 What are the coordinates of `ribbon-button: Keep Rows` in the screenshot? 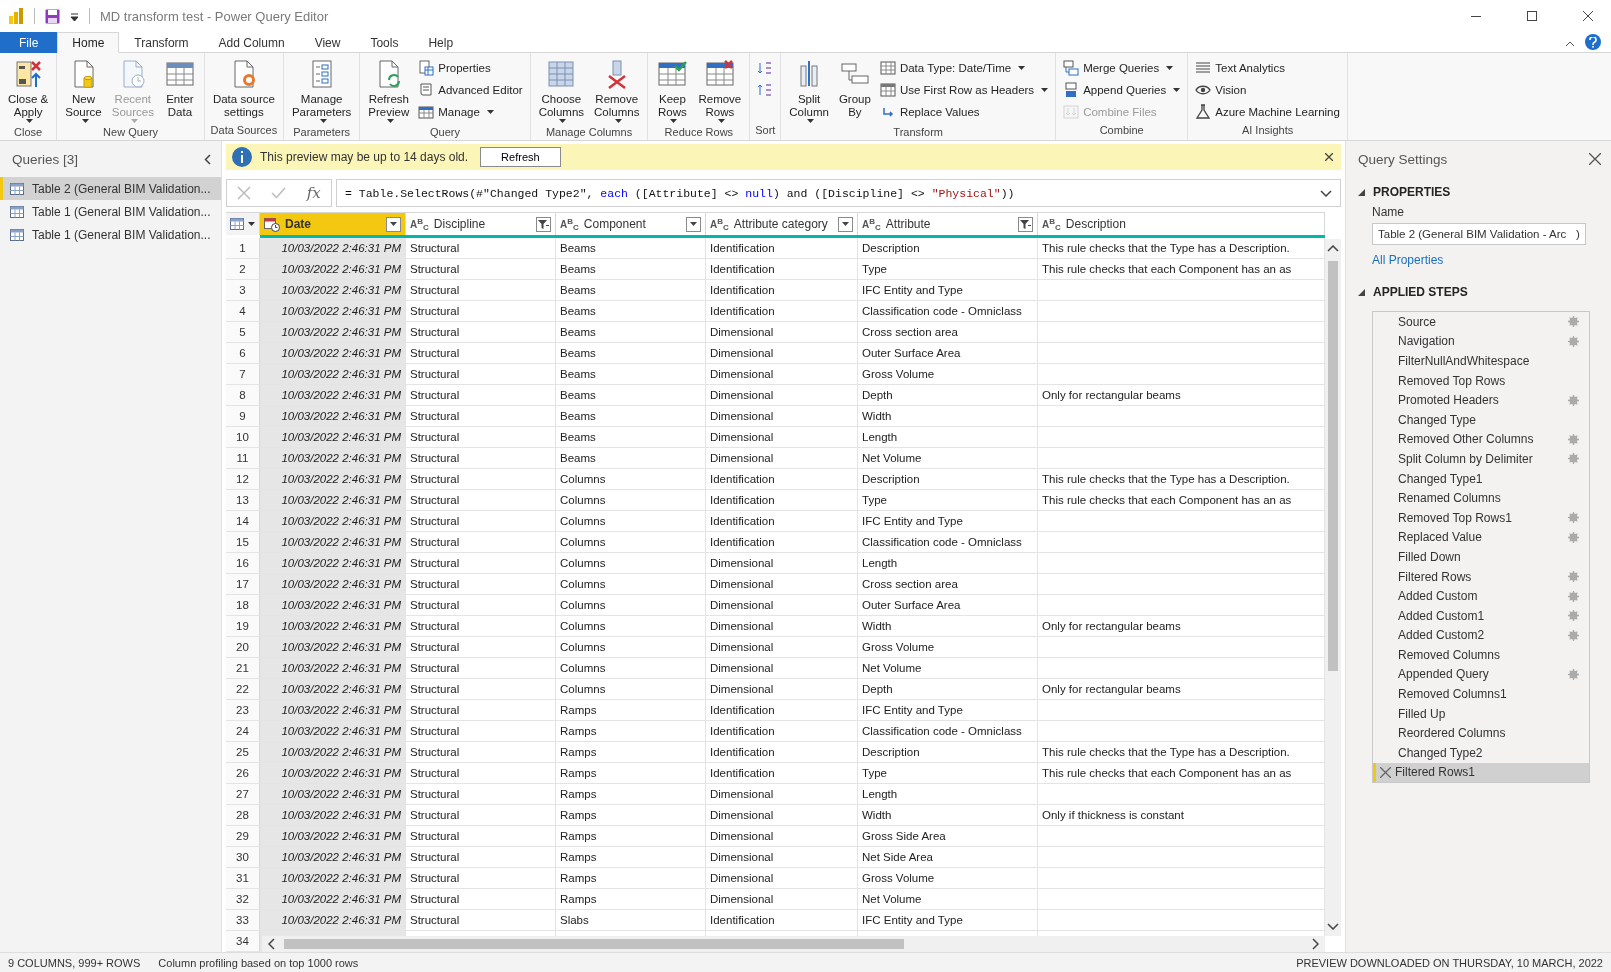 It's located at (672, 90).